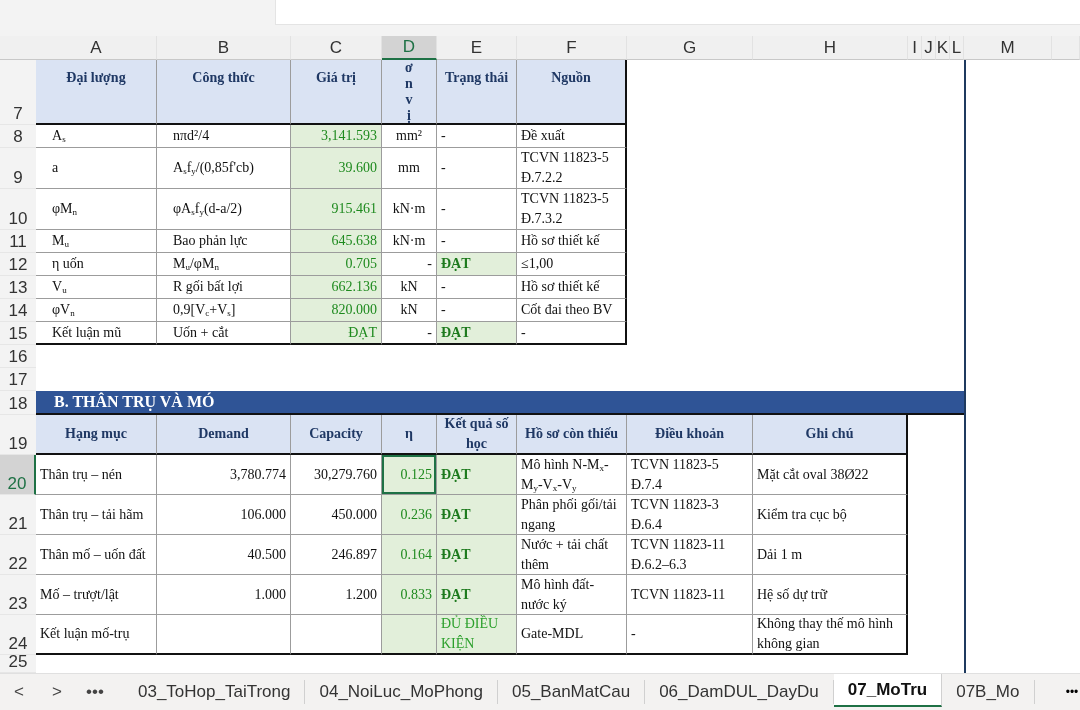 Image resolution: width=1080 pixels, height=710 pixels. I want to click on column-header: A, so click(96, 48).